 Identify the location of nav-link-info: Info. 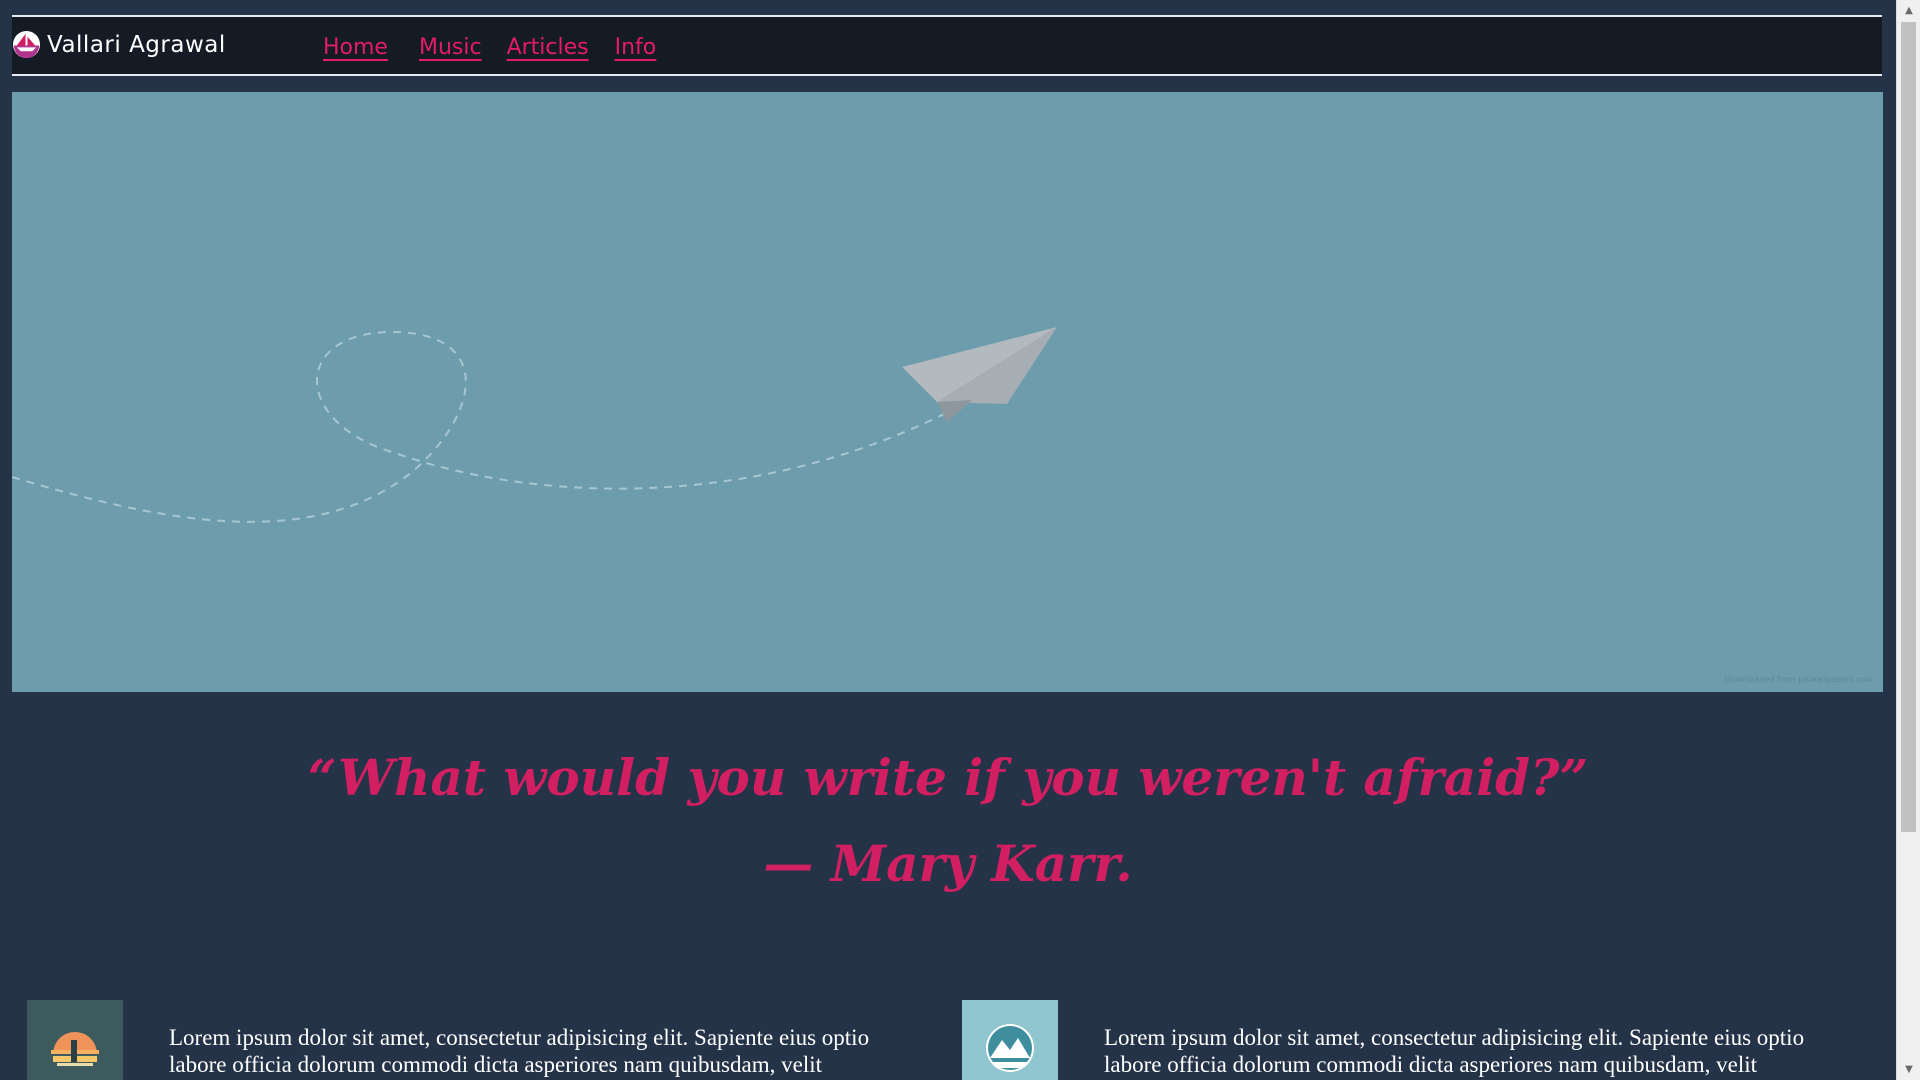
(636, 47).